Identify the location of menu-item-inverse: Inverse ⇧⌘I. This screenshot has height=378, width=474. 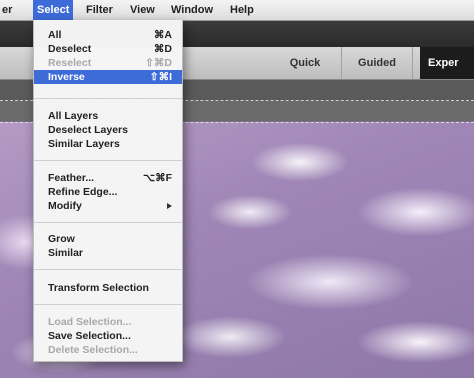
(108, 77).